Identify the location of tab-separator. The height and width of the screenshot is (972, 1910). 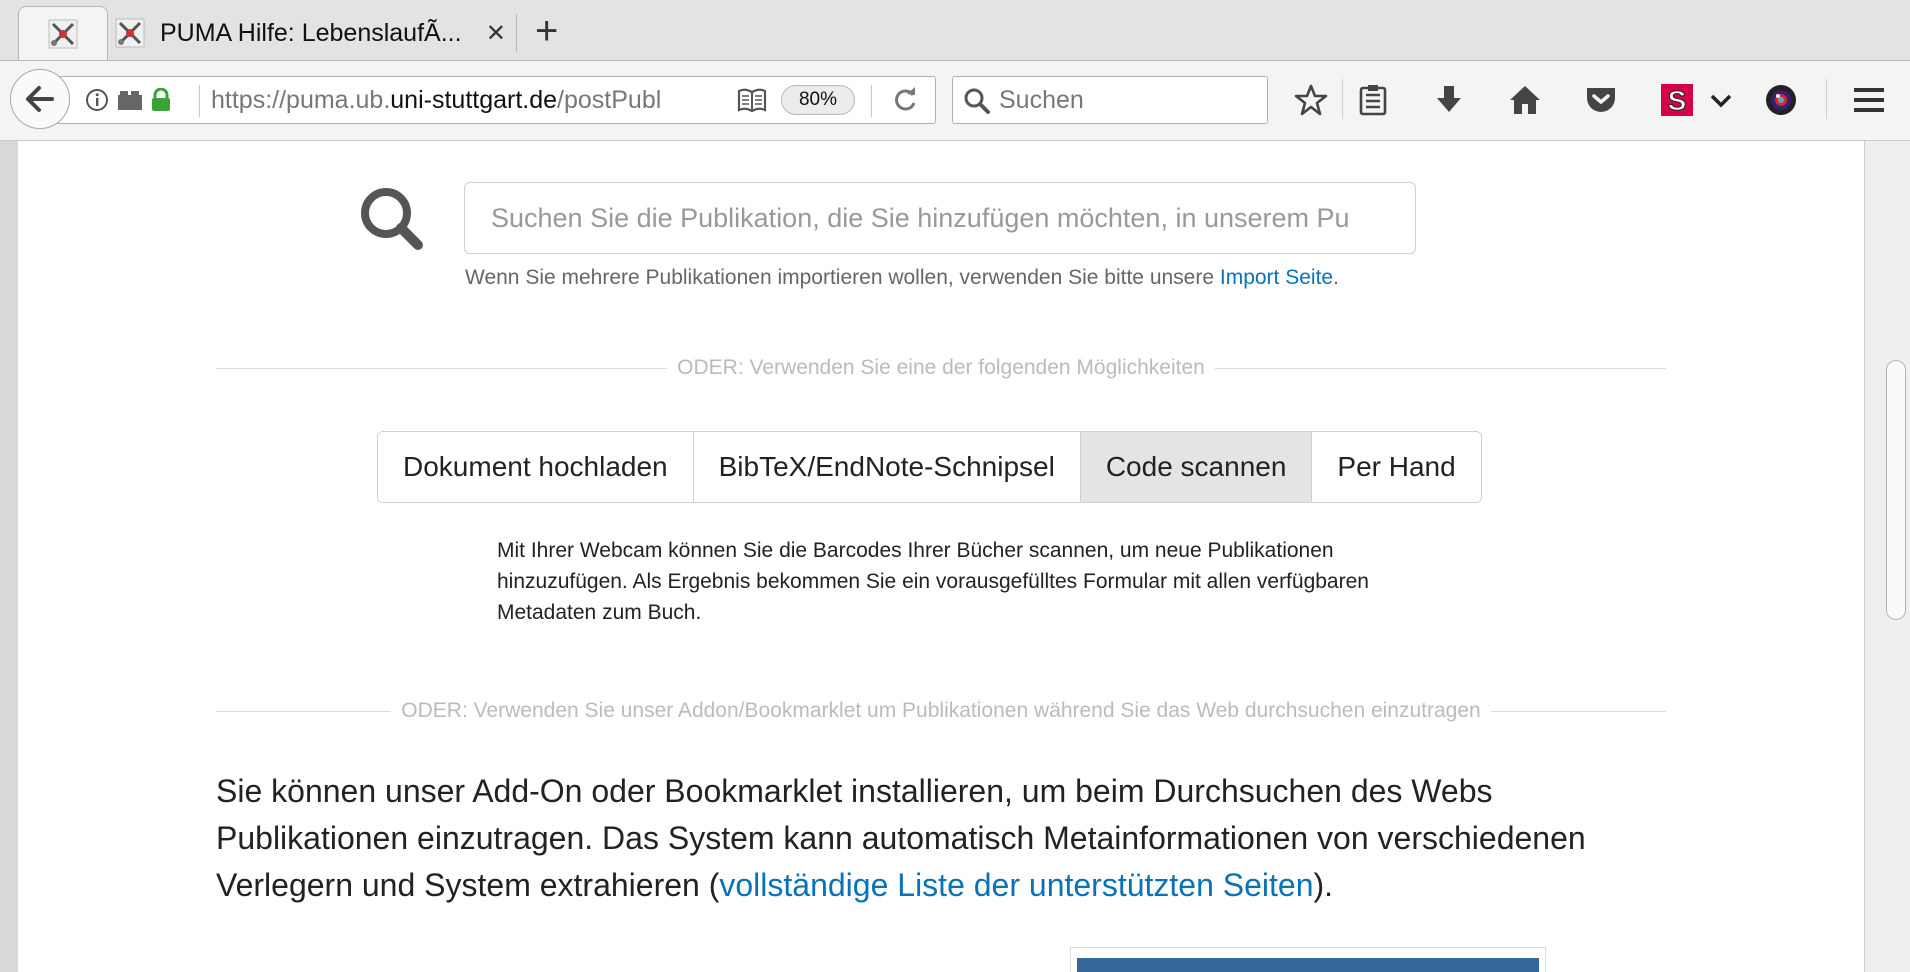
(516, 33).